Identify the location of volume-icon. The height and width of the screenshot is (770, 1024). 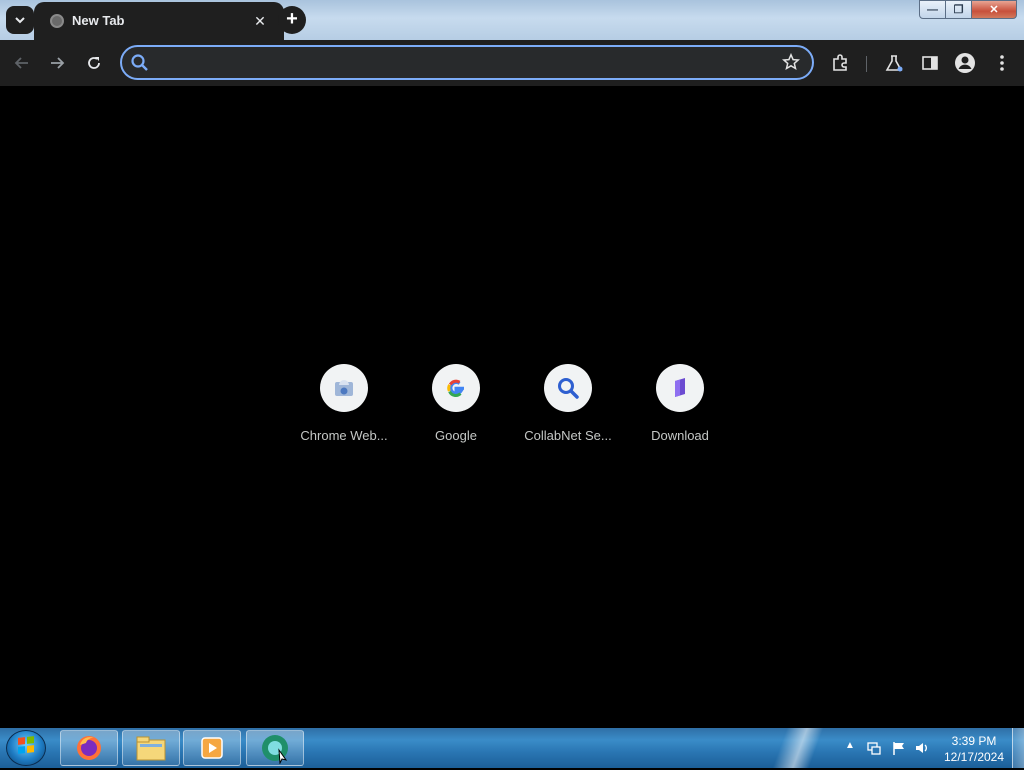
(922, 748).